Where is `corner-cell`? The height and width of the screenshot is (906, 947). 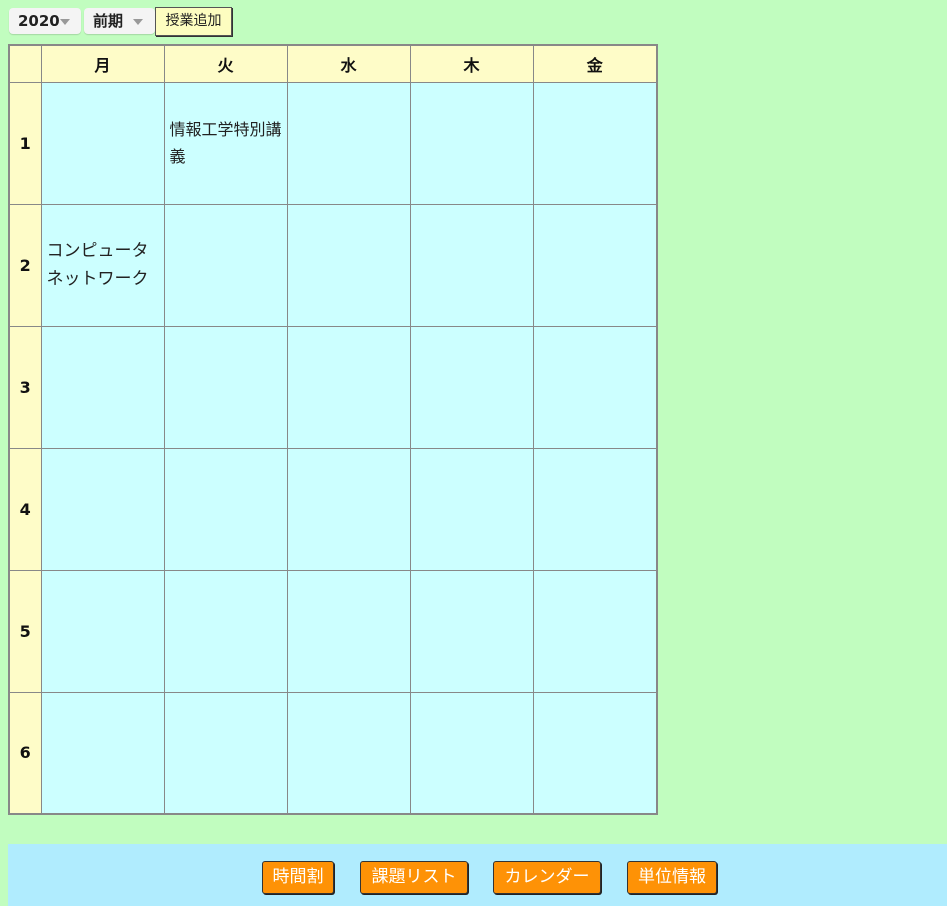 corner-cell is located at coordinates (25, 63).